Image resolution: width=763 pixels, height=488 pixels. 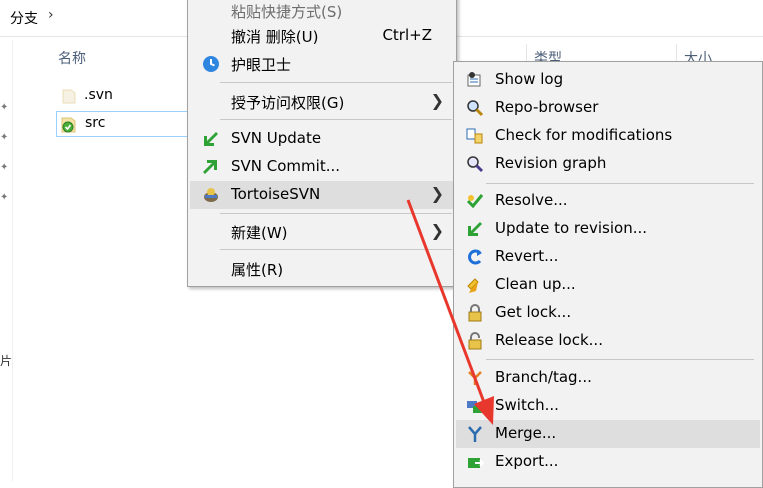 I want to click on annotation-arrow, so click(x=450, y=312).